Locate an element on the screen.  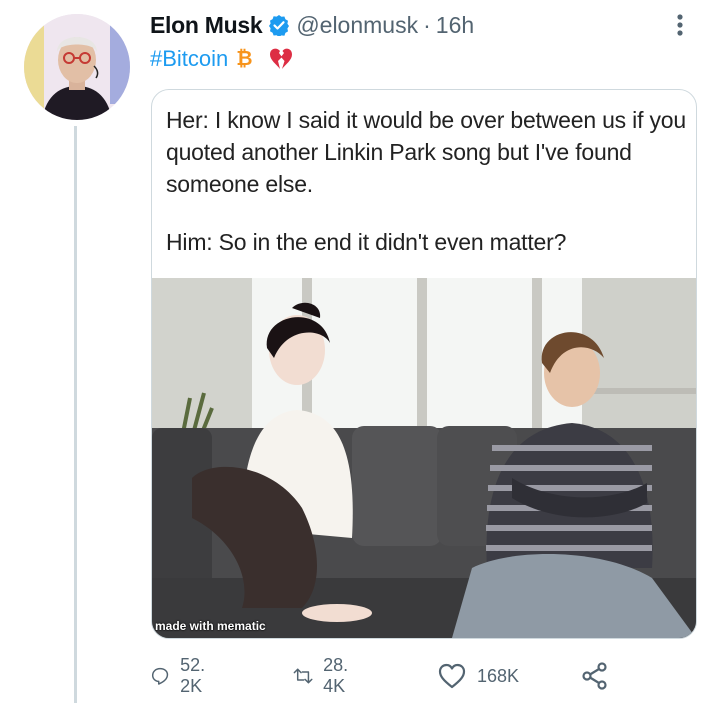
bitcoin-hashtag: #Bitcoin is located at coordinates (189, 59).